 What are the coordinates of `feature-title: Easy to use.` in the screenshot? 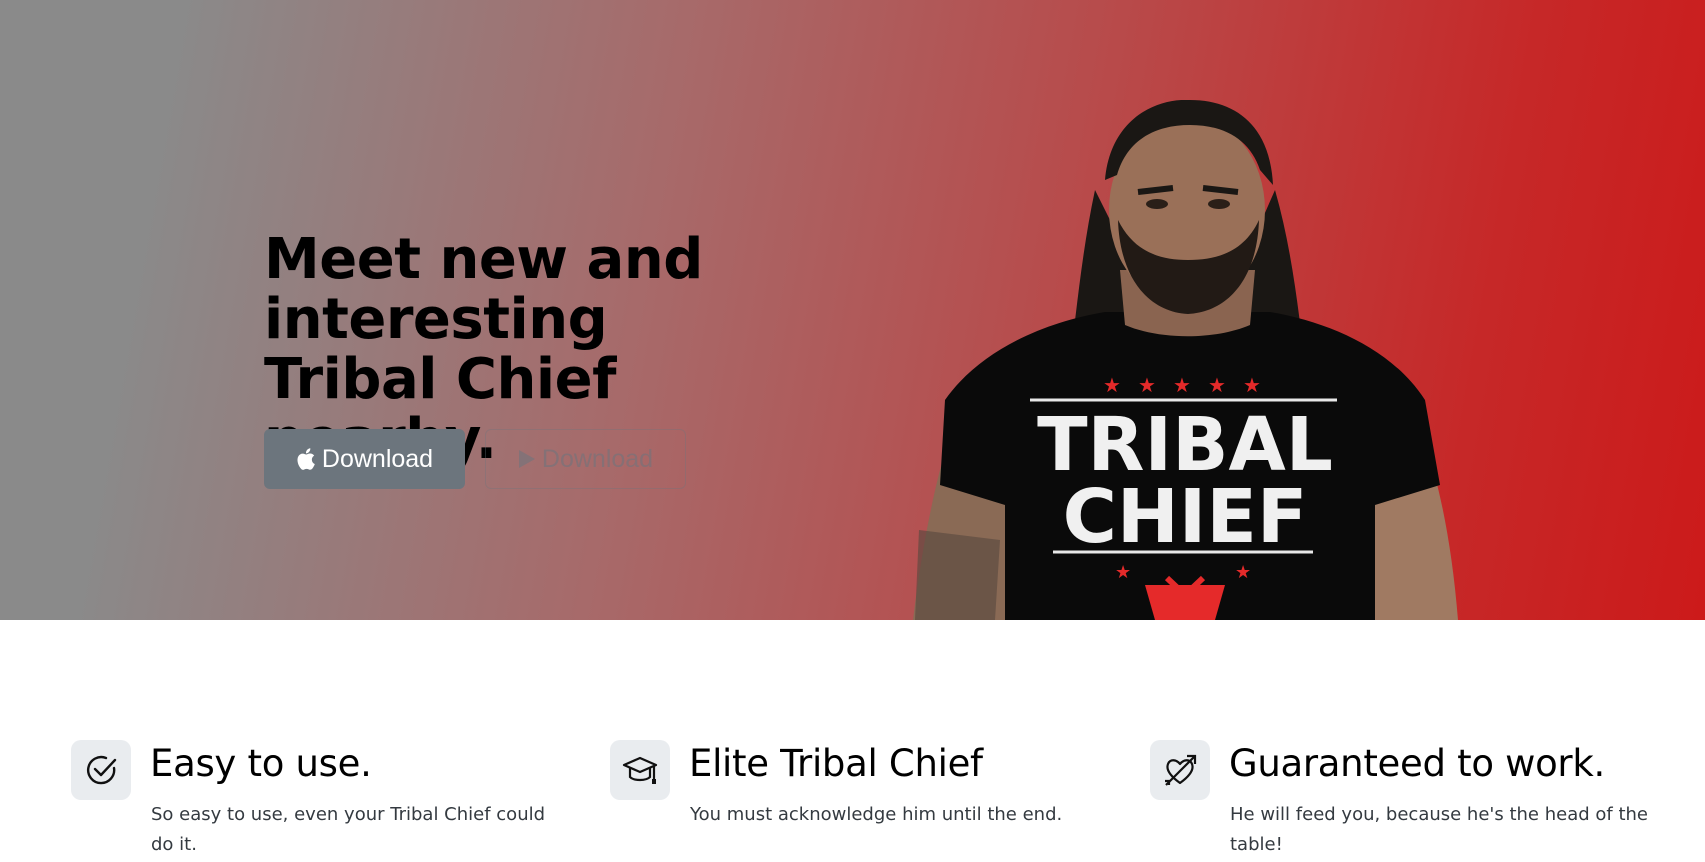 It's located at (261, 763).